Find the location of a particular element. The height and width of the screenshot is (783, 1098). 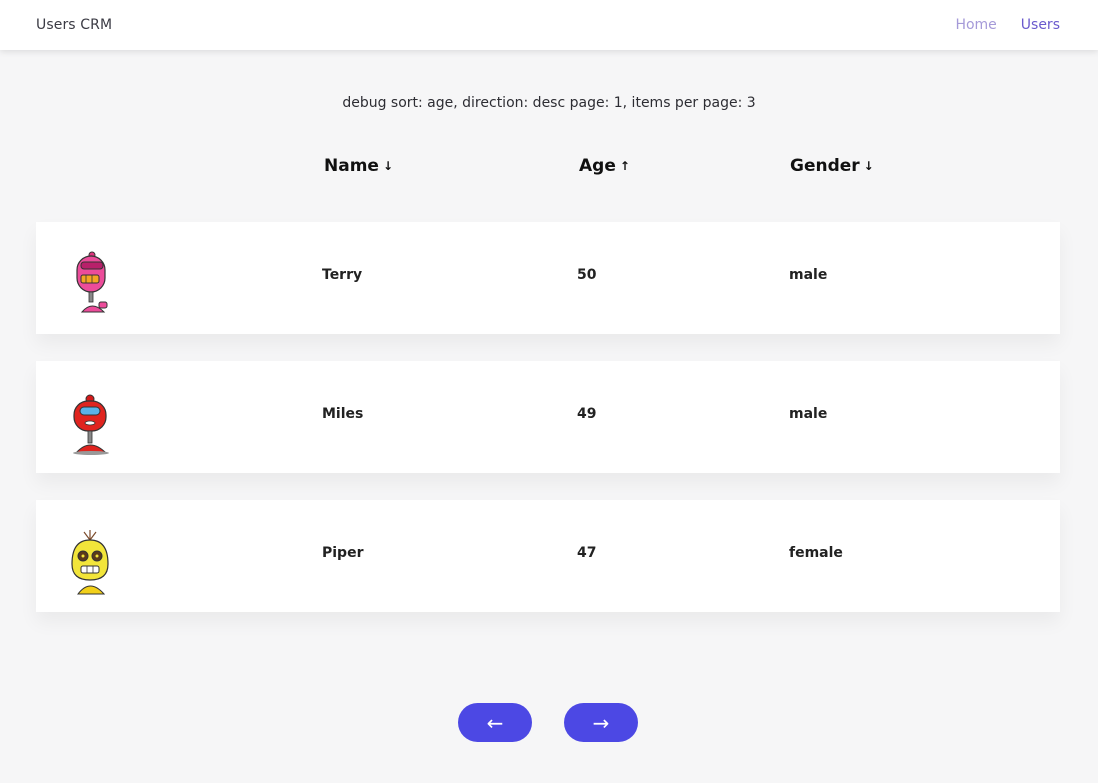

column-header-name: Name ↓ is located at coordinates (358, 166).